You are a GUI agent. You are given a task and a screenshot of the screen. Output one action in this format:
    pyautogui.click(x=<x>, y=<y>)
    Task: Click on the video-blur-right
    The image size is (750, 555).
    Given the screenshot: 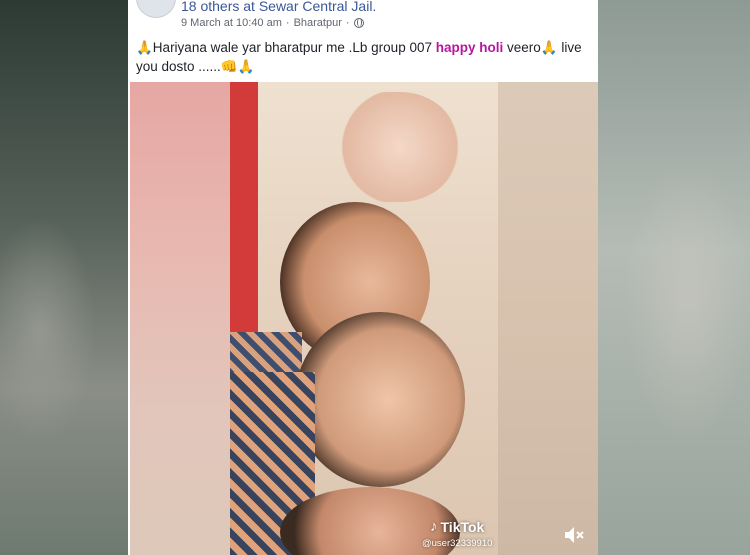 What is the action you would take?
    pyautogui.click(x=548, y=318)
    